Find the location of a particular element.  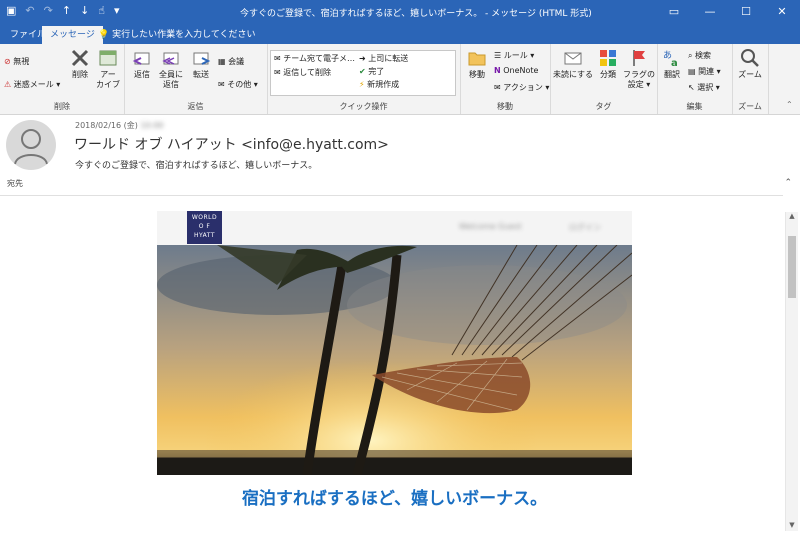

collapse-ribbon-icon: ⌃ is located at coordinates (789, 104).